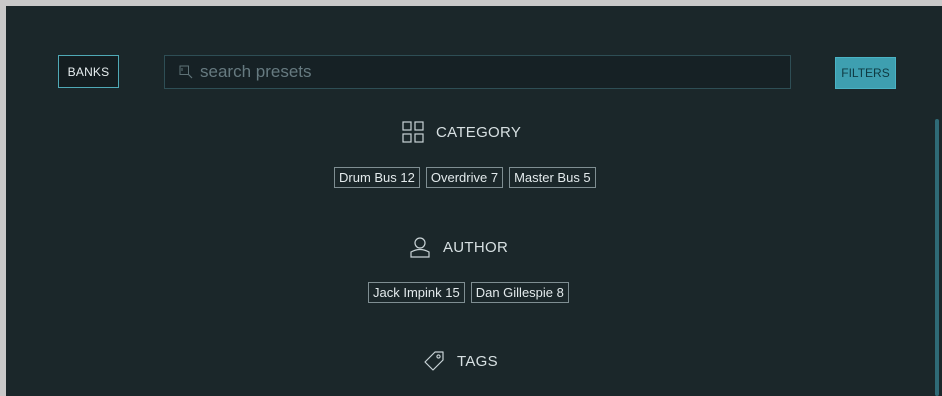 The width and height of the screenshot is (942, 396). Describe the element at coordinates (477, 361) in the screenshot. I see `tags-title: TAGS` at that location.